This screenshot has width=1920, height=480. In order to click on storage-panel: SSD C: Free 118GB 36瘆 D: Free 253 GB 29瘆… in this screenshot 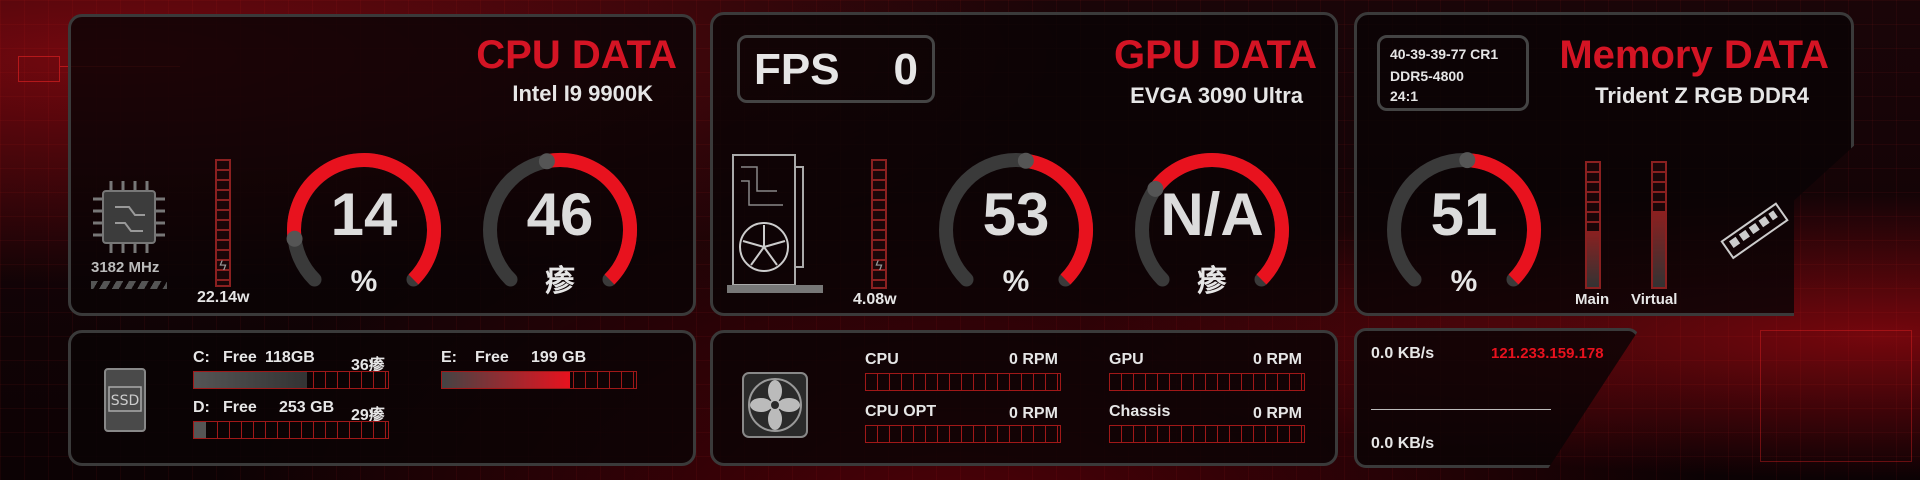, I will do `click(382, 398)`.